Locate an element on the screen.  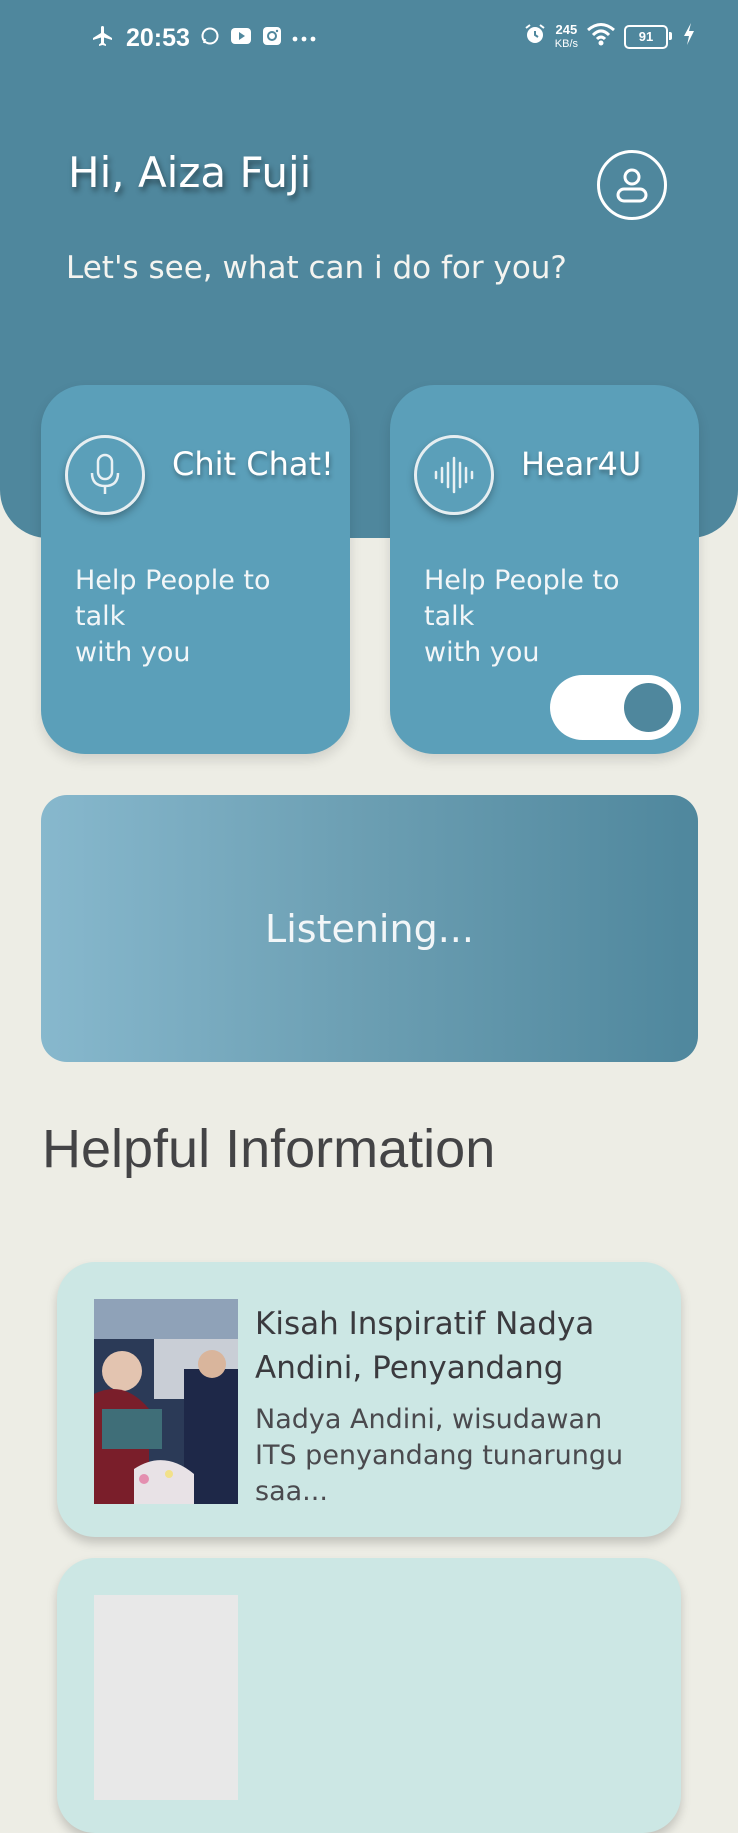
profile-button is located at coordinates (632, 185).